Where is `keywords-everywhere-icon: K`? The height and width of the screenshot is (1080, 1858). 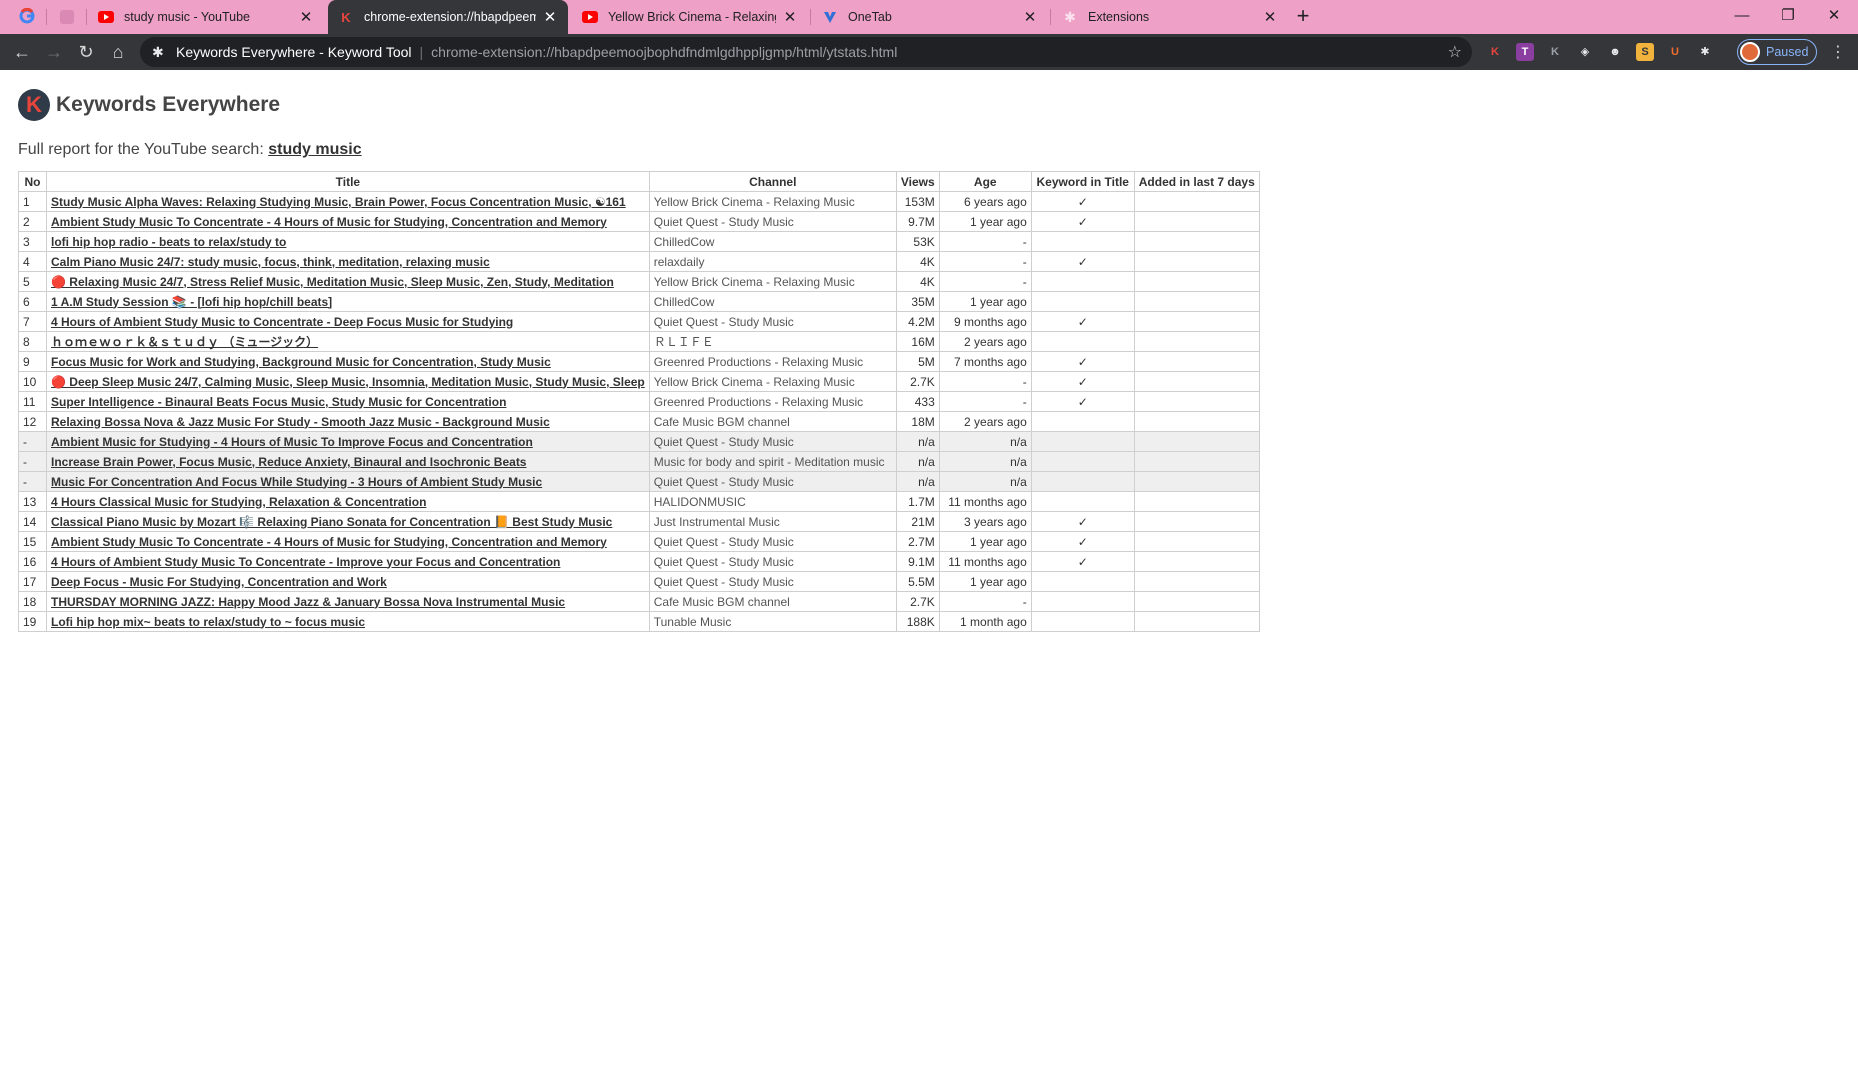 keywords-everywhere-icon: K is located at coordinates (1495, 52).